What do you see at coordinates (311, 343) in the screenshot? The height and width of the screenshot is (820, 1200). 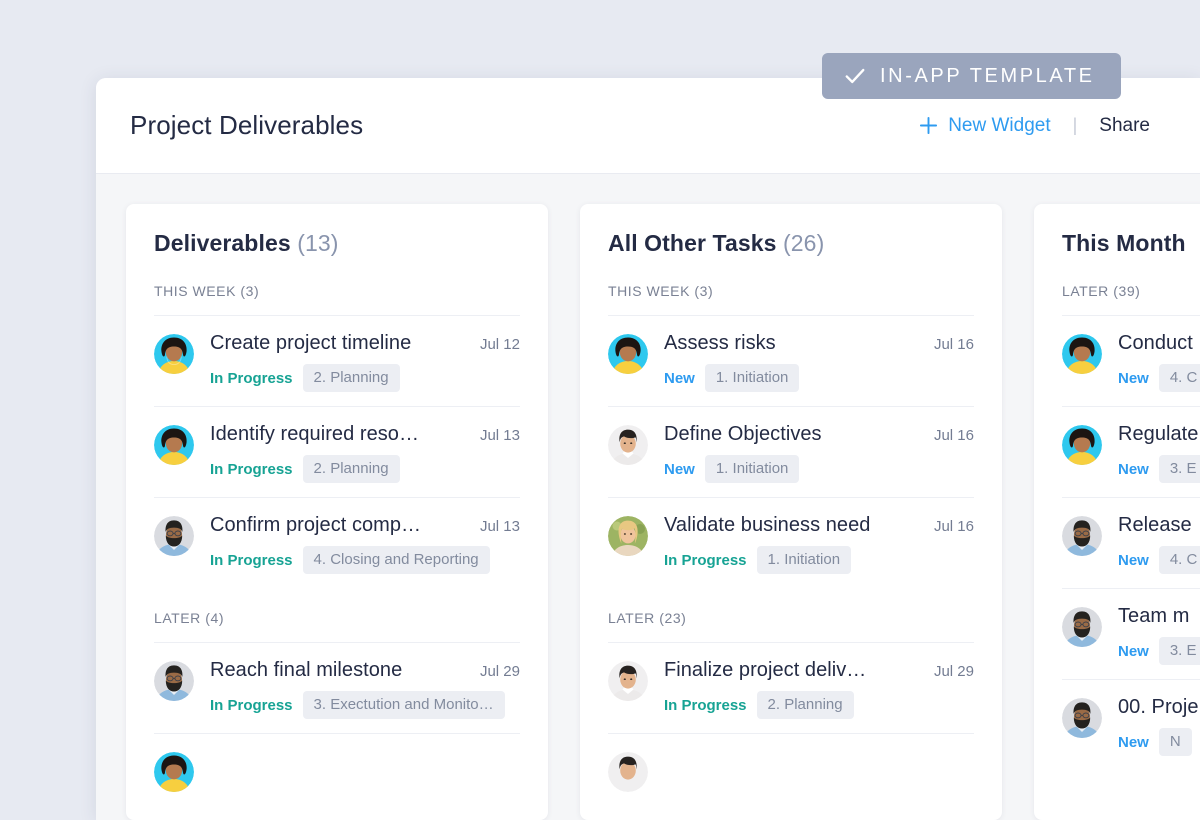 I see `task-name: Create project timeline` at bounding box center [311, 343].